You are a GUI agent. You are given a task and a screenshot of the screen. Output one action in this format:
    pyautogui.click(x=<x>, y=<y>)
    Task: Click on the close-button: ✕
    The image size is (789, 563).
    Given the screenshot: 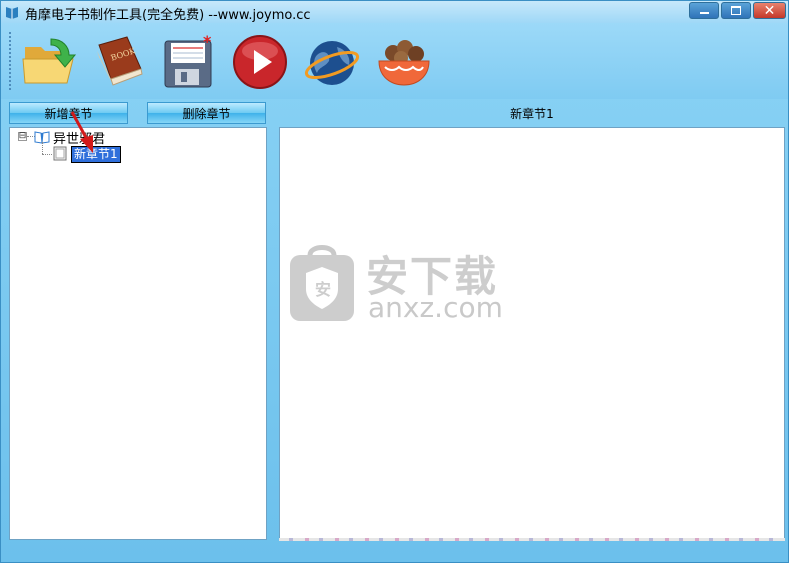 What is the action you would take?
    pyautogui.click(x=769, y=10)
    